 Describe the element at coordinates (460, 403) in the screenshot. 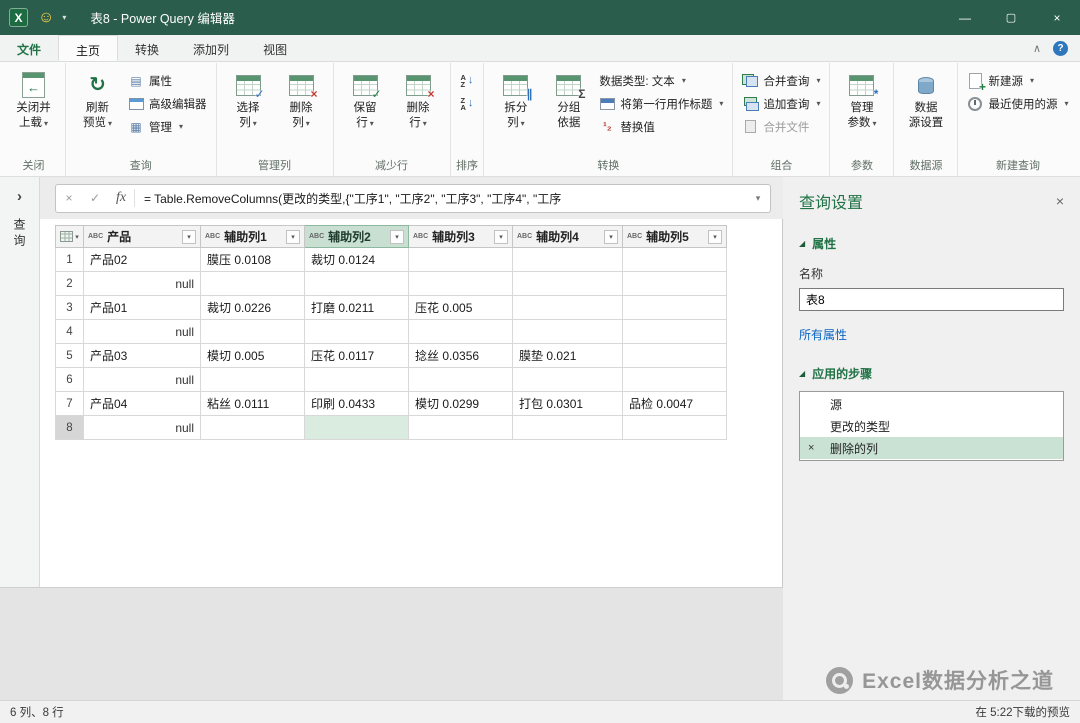

I see `grid-cell: 模切 0.0299` at that location.